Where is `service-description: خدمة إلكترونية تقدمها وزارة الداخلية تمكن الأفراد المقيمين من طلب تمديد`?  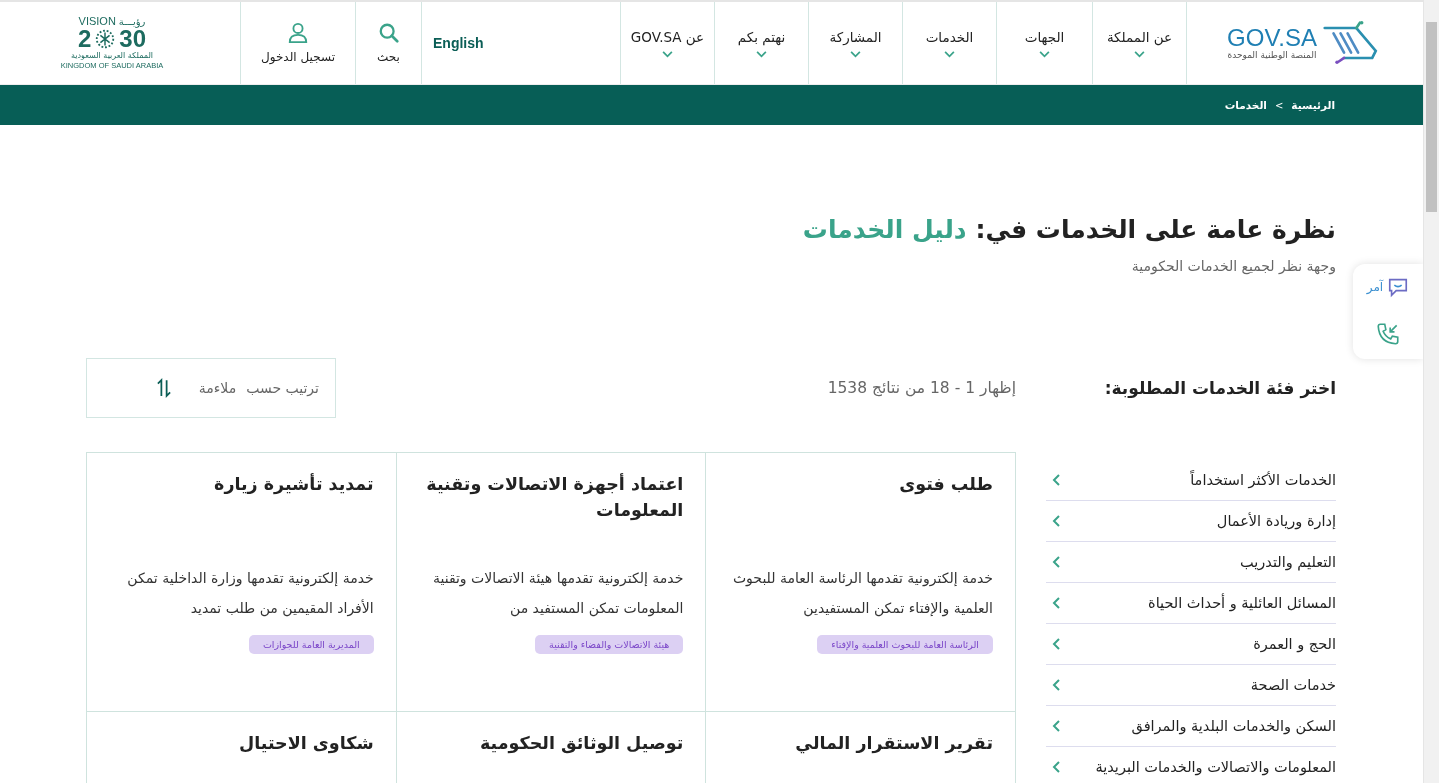
service-description: خدمة إلكترونية تقدمها وزارة الداخلية تمكن الأفراد المقيمين من طلب تمديد is located at coordinates (250, 594).